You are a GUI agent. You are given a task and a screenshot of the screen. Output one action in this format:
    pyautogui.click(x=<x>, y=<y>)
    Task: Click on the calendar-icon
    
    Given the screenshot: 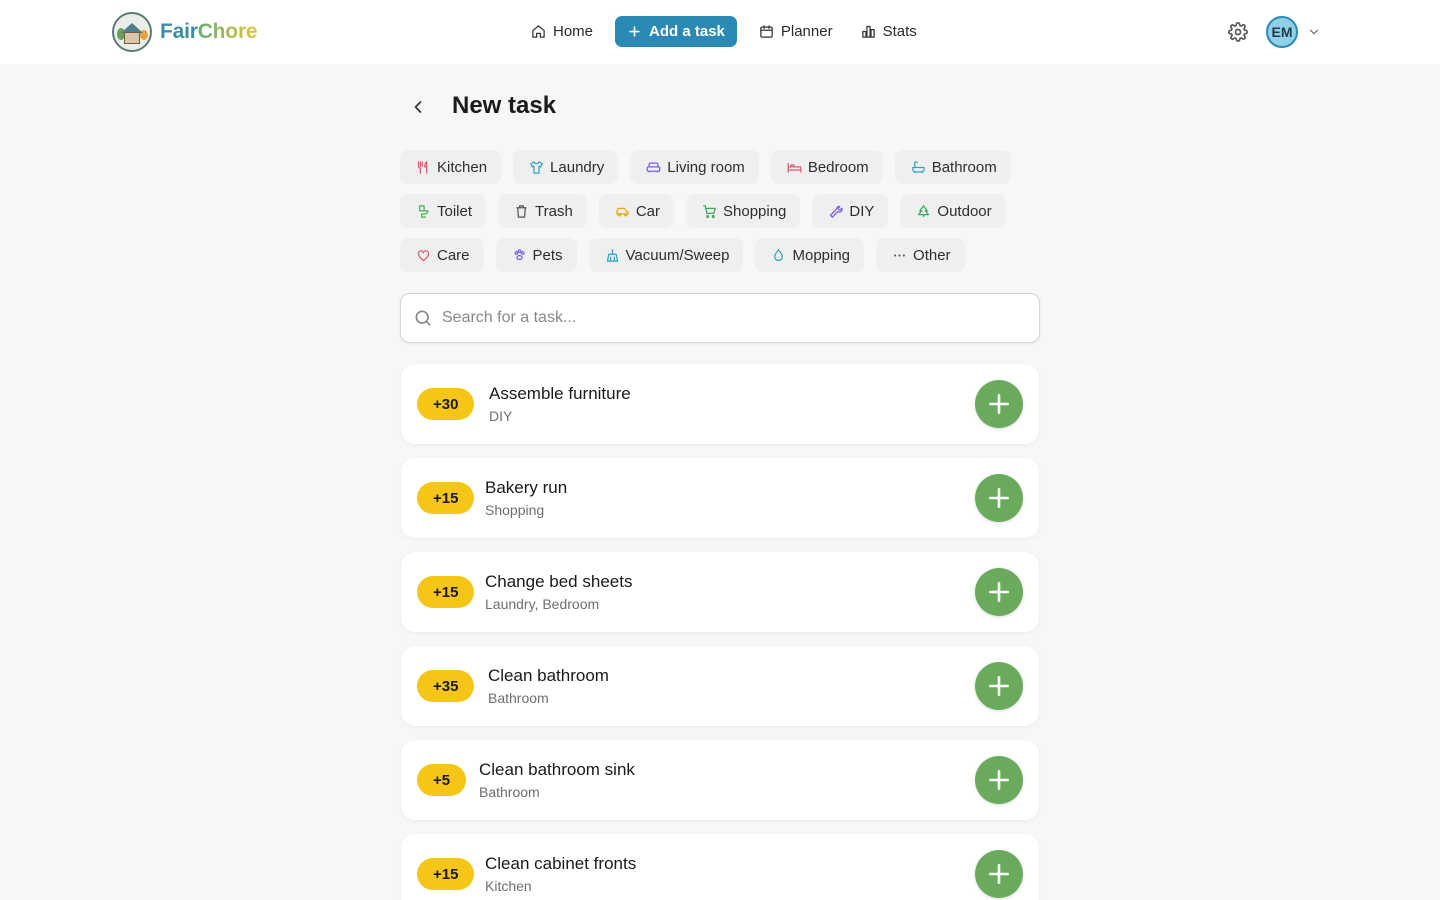 What is the action you would take?
    pyautogui.click(x=766, y=31)
    